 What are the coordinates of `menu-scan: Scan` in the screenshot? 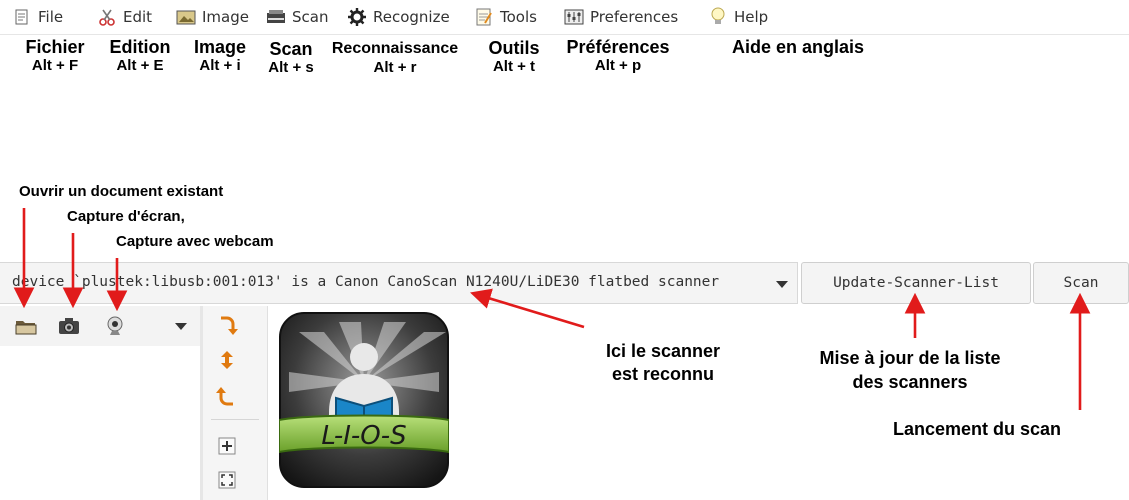 It's located at (297, 17).